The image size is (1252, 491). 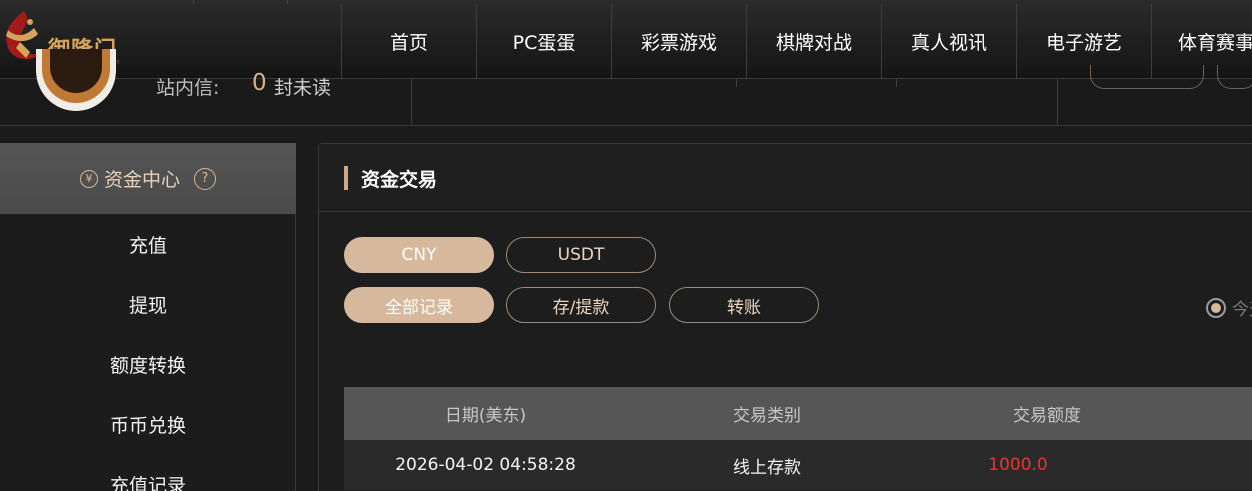 What do you see at coordinates (399, 180) in the screenshot?
I see `page-title: 资金交易` at bounding box center [399, 180].